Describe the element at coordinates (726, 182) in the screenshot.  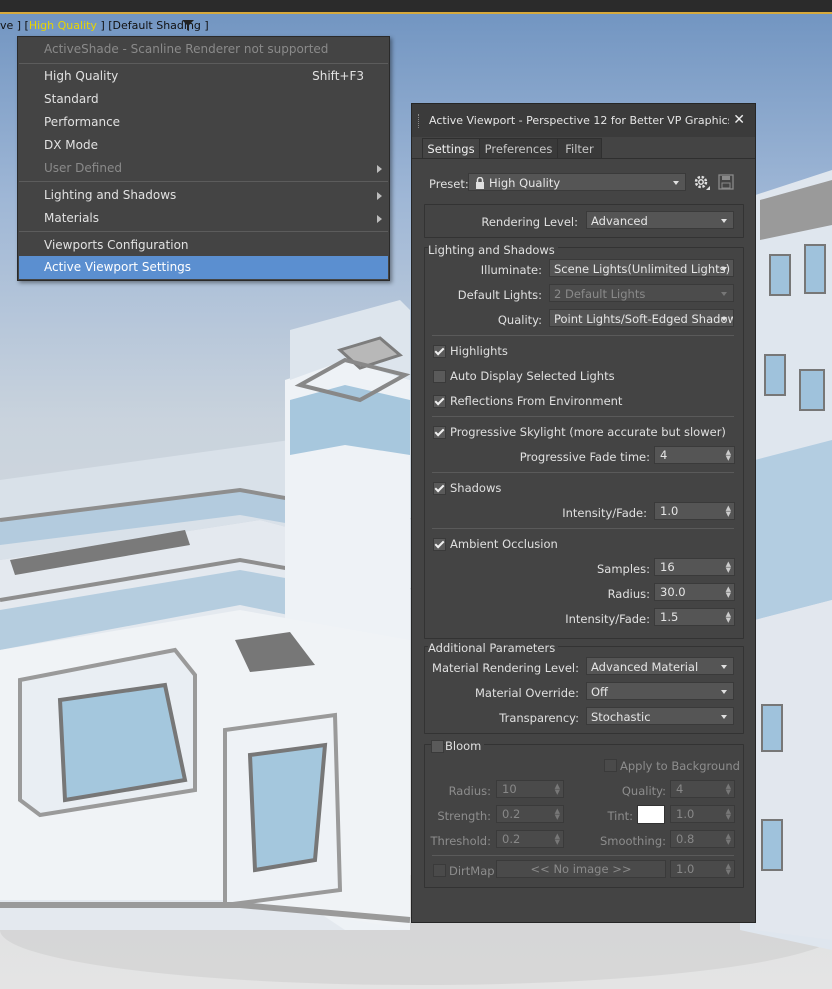
I see `save-preset-icon` at that location.